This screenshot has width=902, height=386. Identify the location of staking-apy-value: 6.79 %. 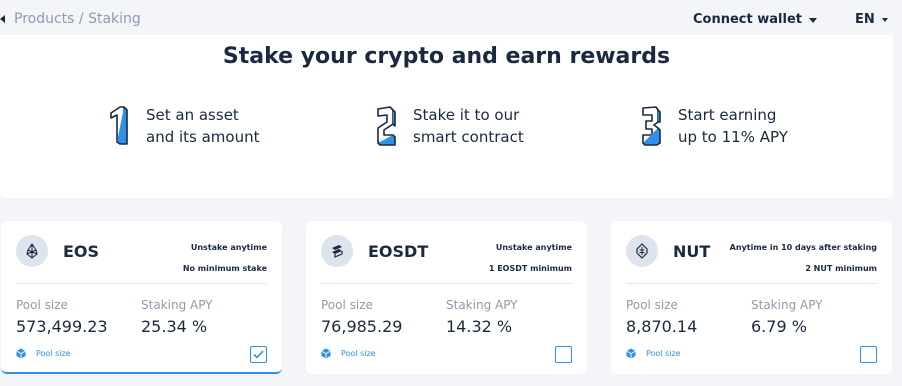
(779, 326).